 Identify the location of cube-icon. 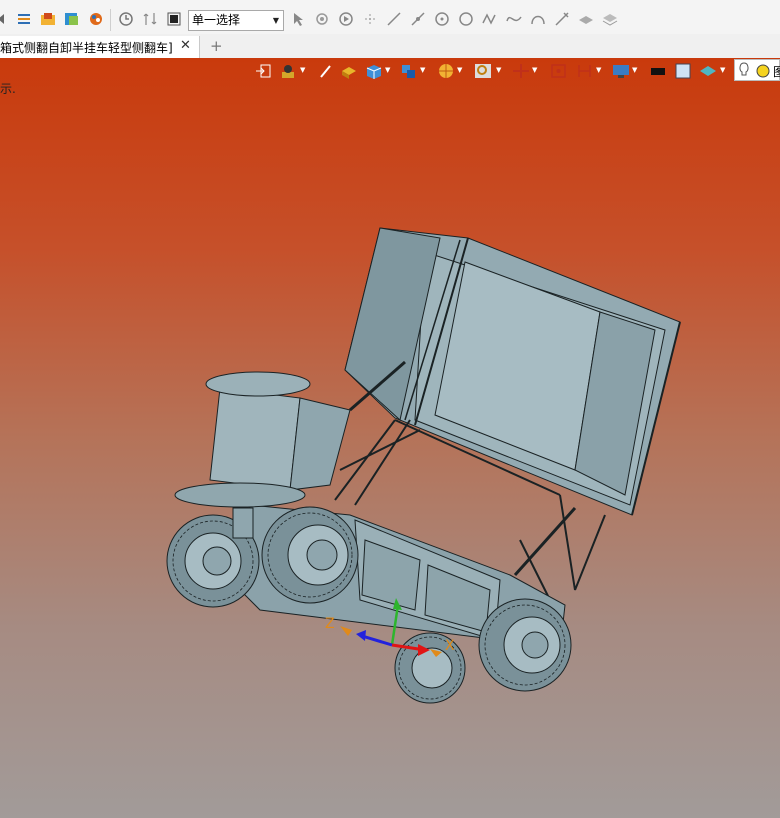
(374, 71).